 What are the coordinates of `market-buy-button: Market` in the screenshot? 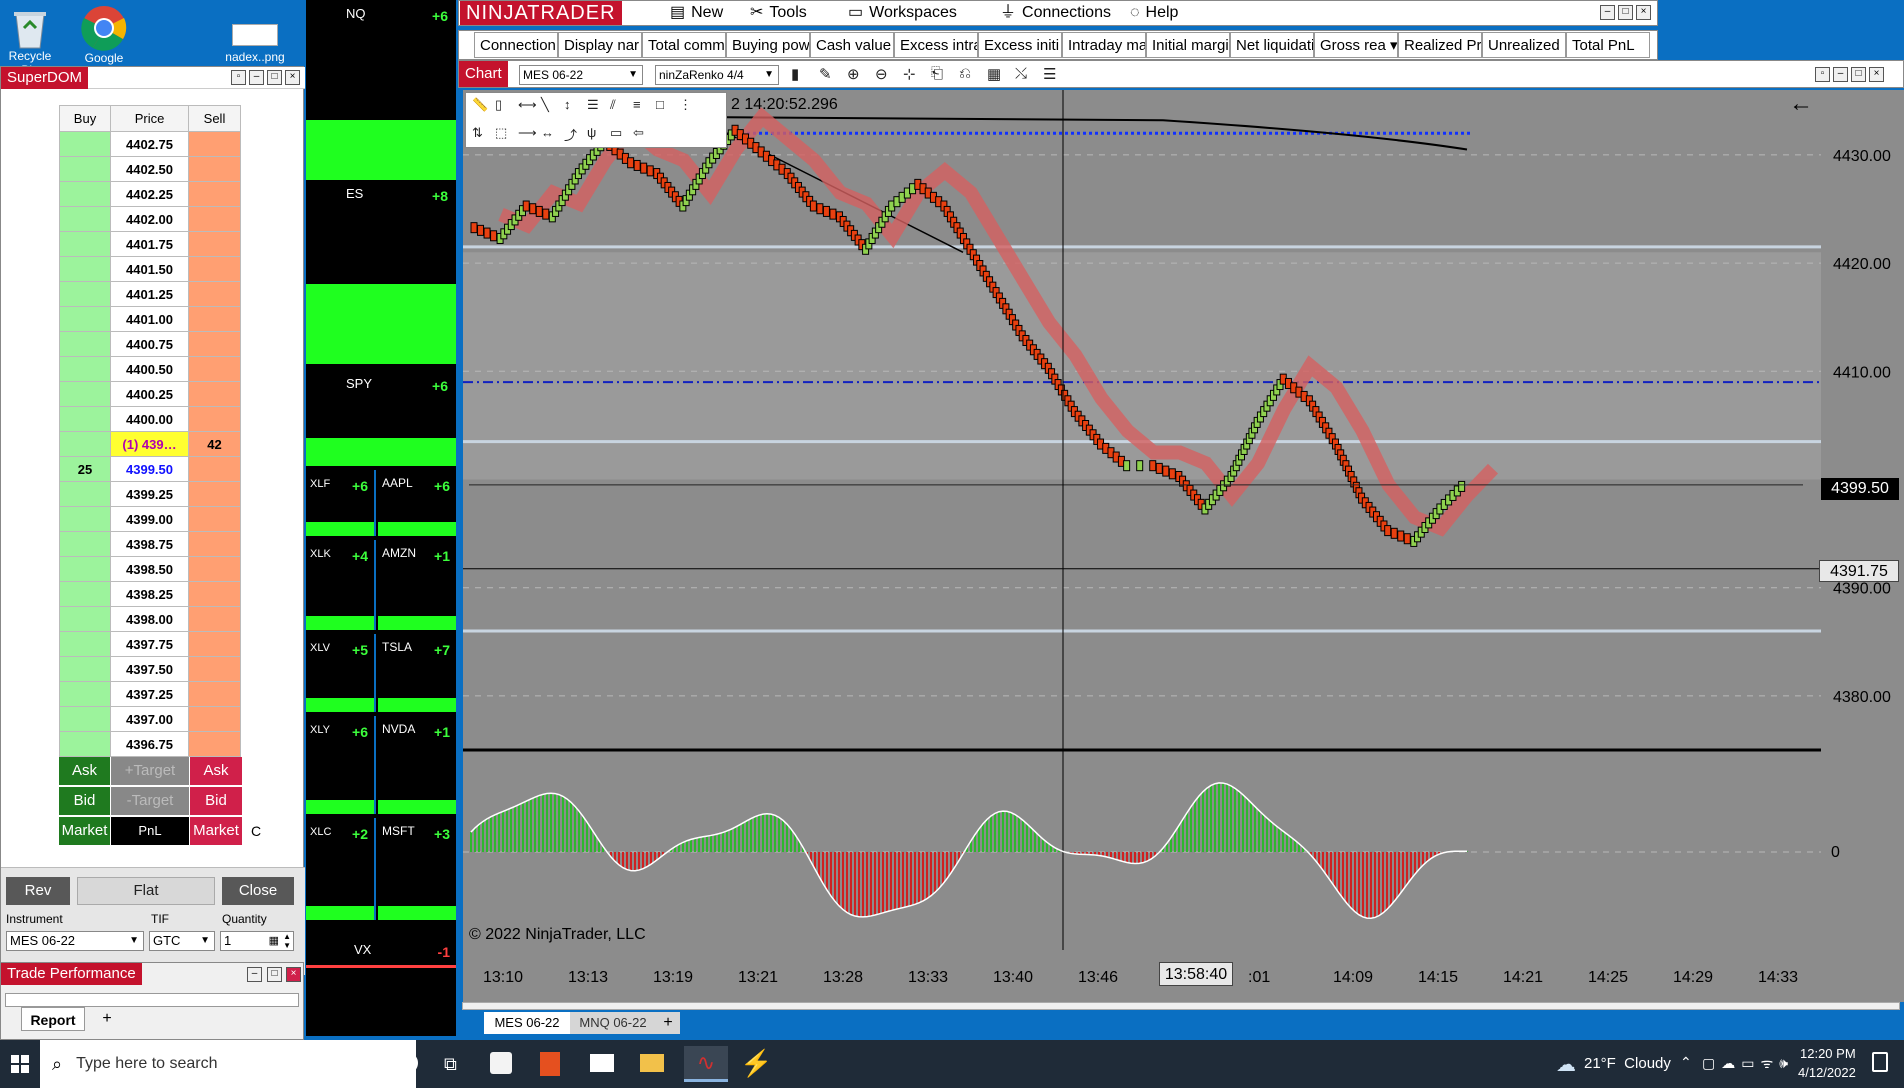 It's located at (84, 831).